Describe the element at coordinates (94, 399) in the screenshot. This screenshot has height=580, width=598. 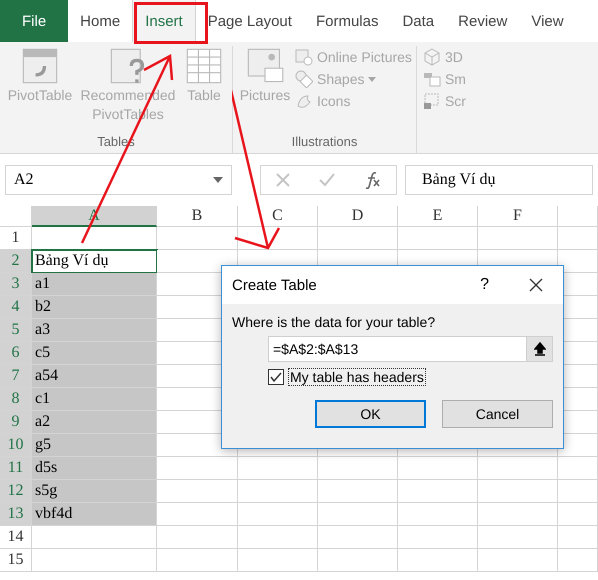
I see `table-cell: c1` at that location.